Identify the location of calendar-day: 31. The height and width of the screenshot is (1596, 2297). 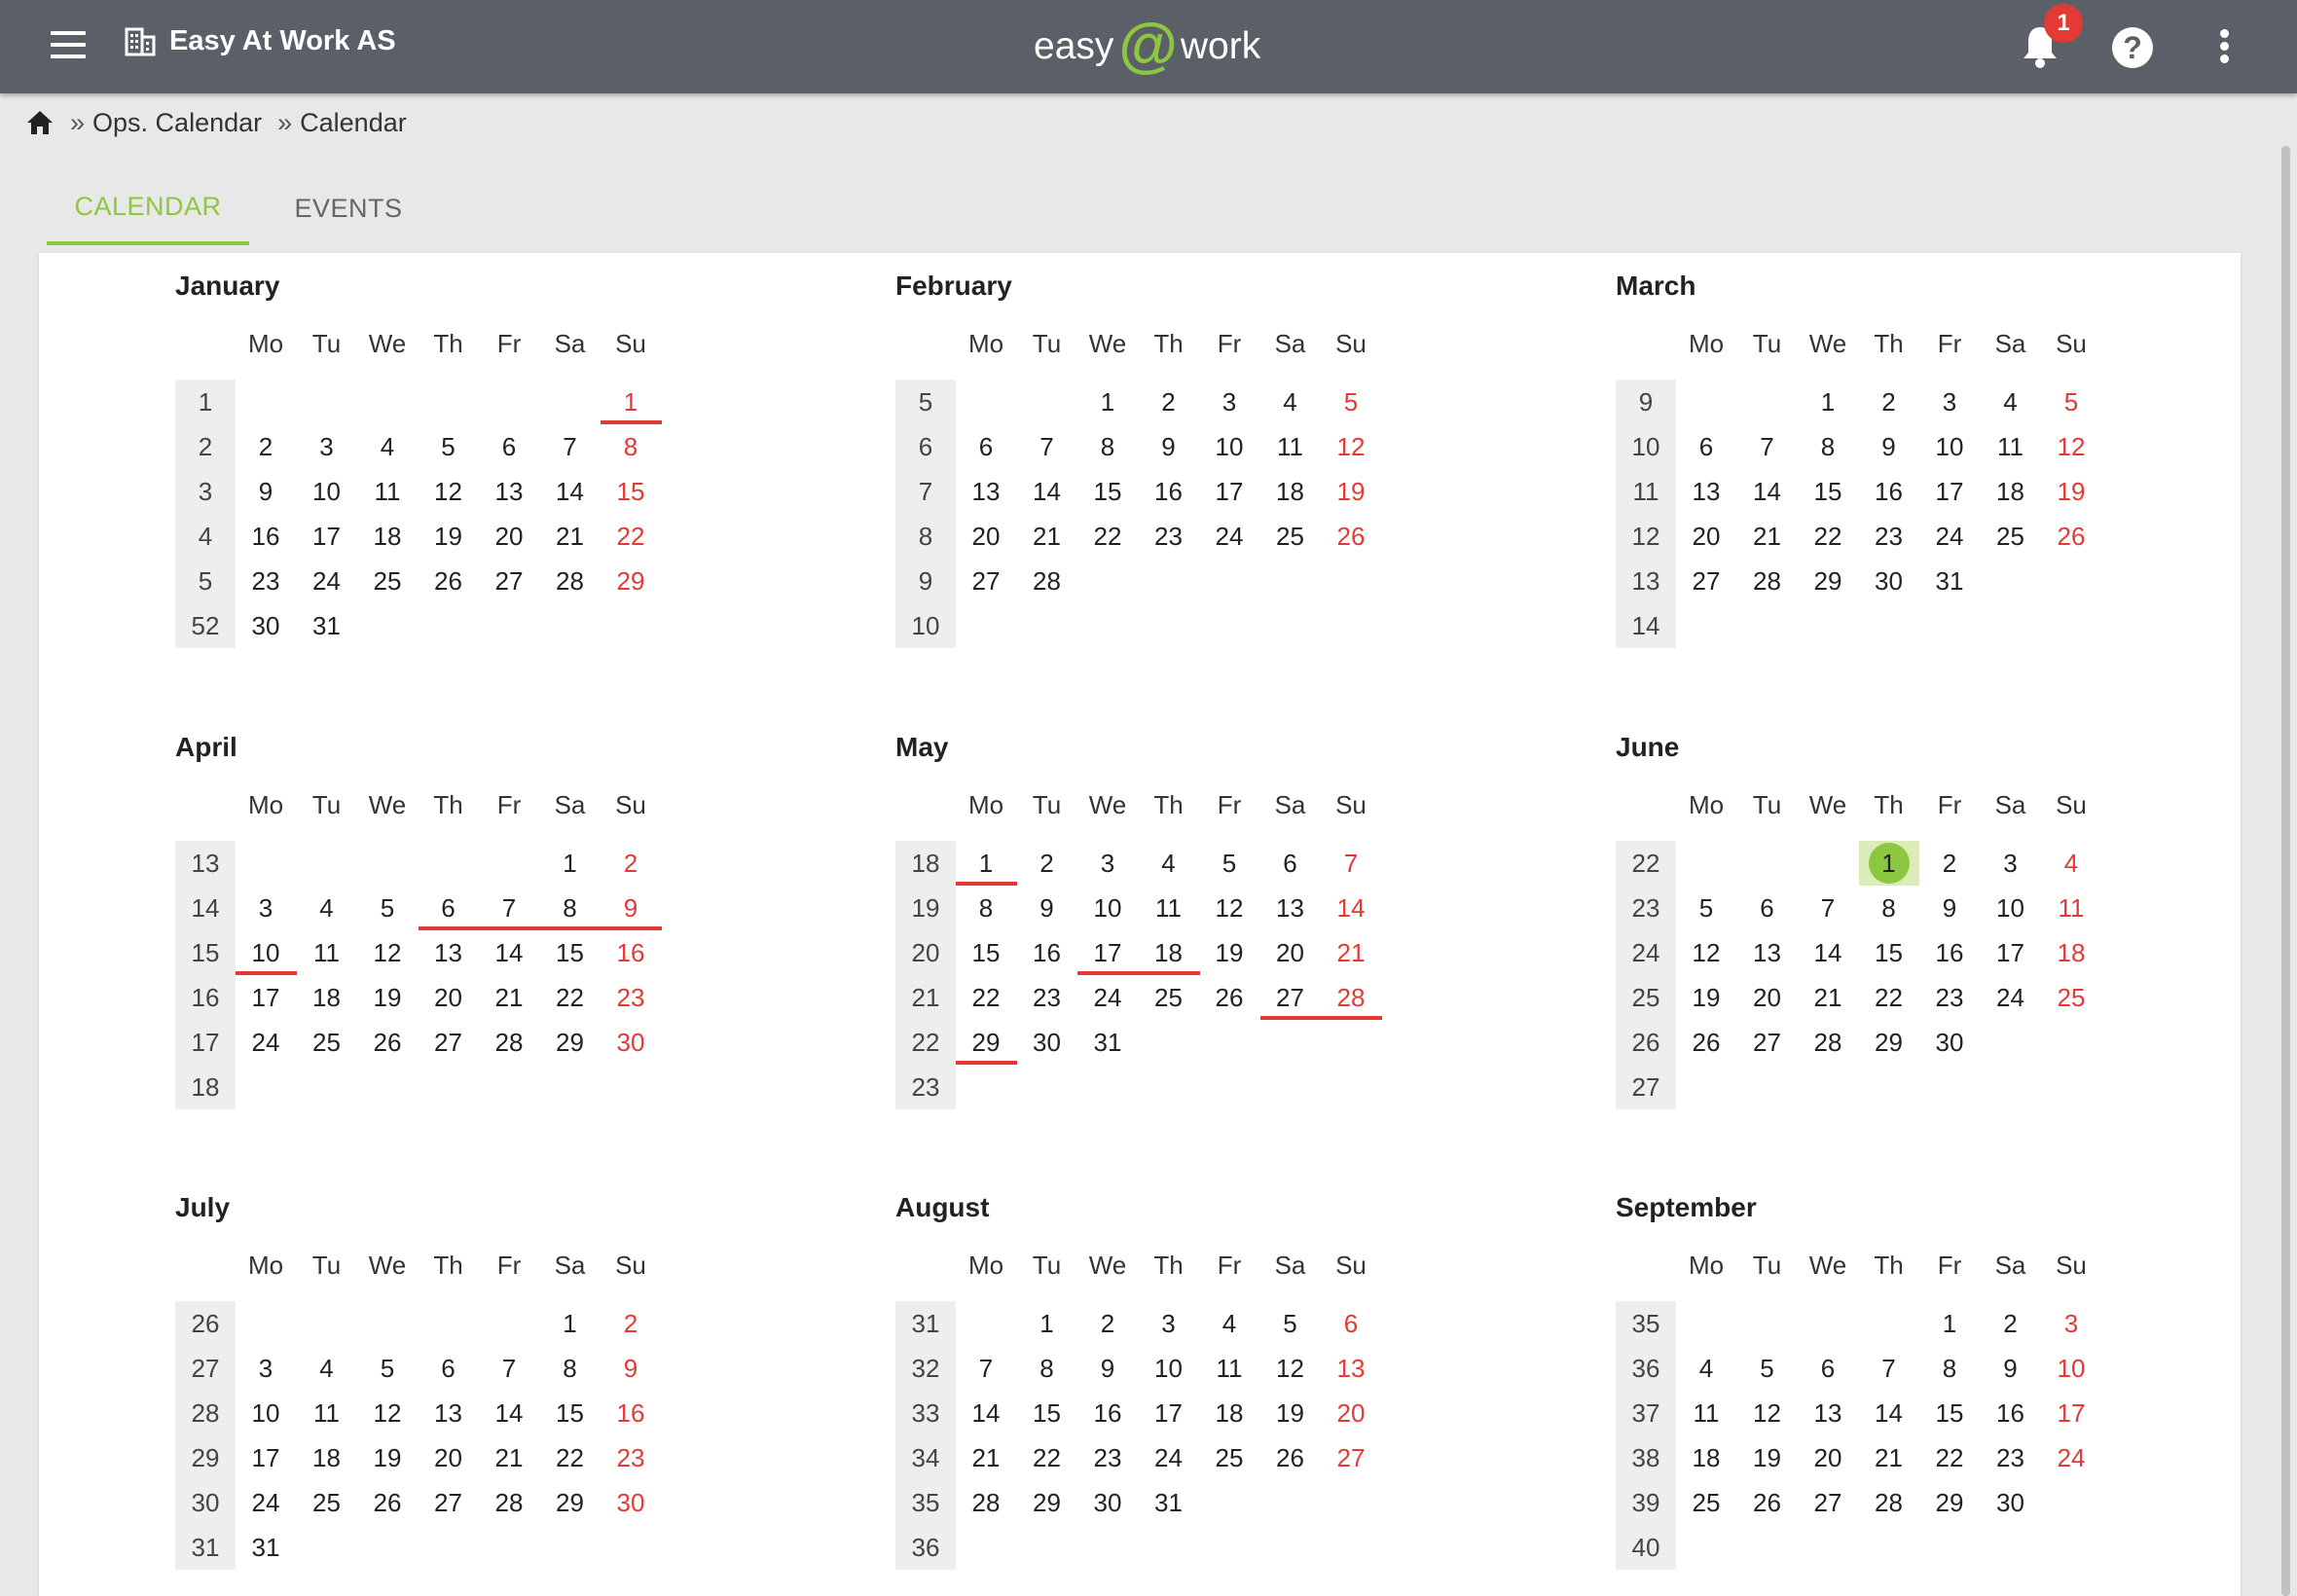
(1950, 581).